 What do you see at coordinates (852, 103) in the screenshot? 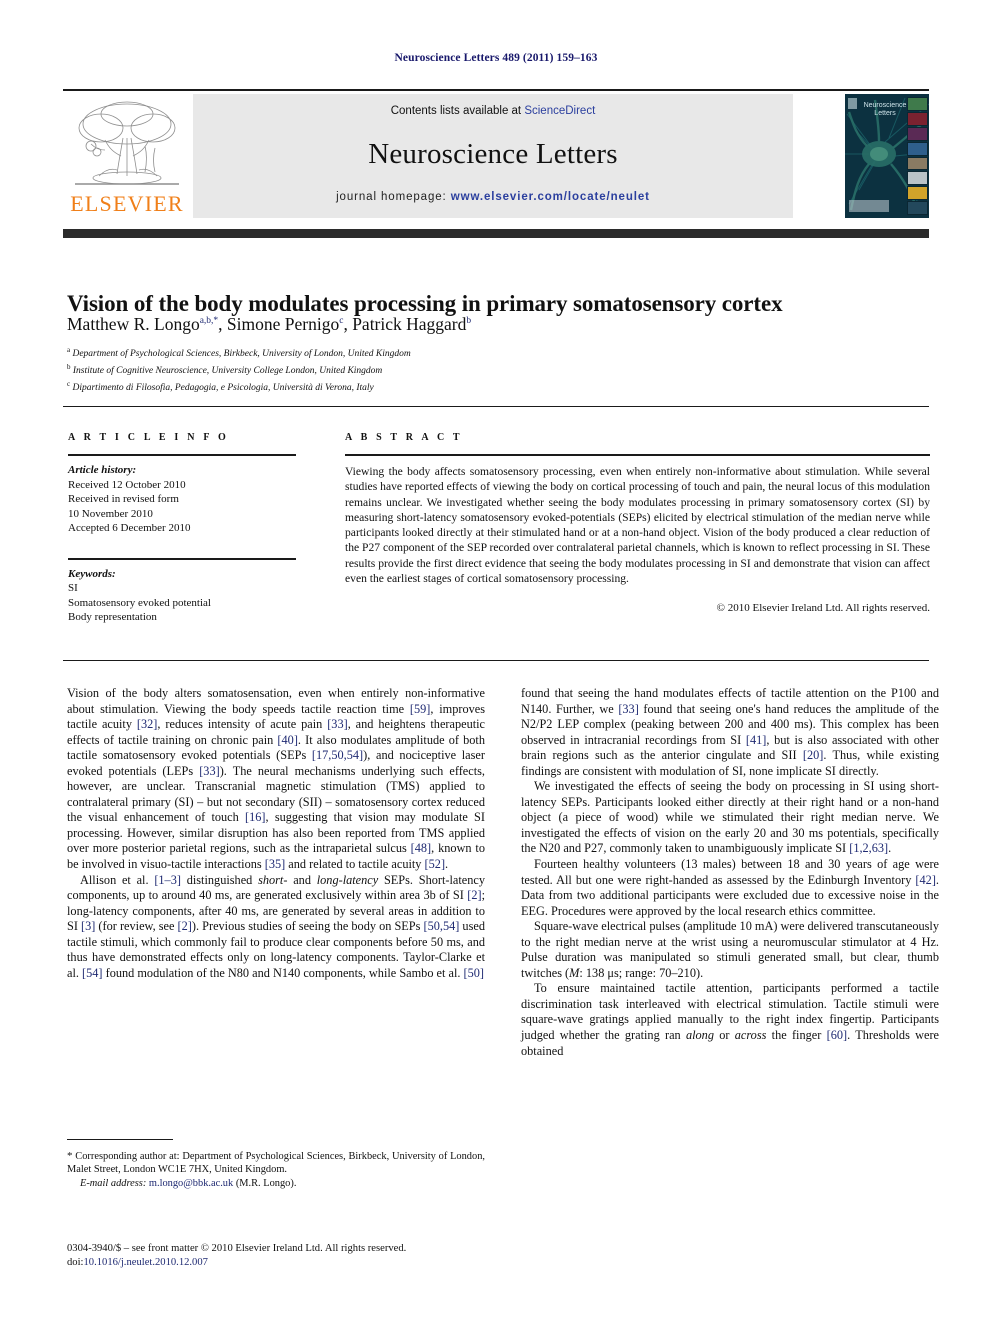
I see `cover-corner-mark` at bounding box center [852, 103].